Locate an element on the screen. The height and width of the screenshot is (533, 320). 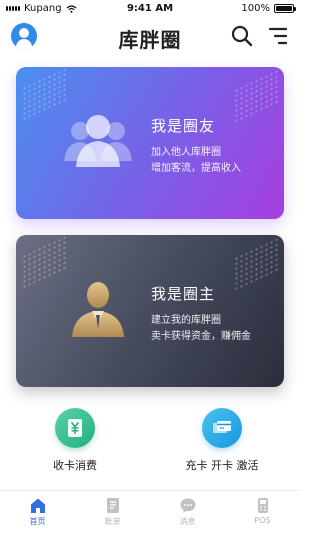
home-icon is located at coordinates (37, 505).